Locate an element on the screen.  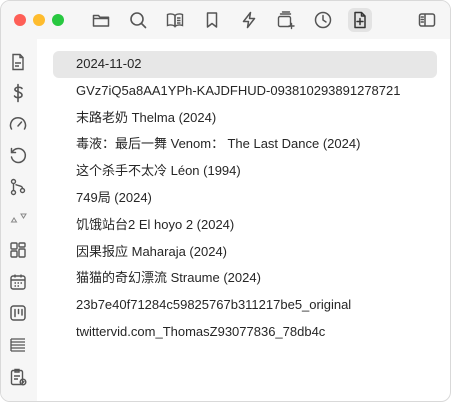
list-item: 饥饿站台2 El hoyo 2 (2024) is located at coordinates (245, 225).